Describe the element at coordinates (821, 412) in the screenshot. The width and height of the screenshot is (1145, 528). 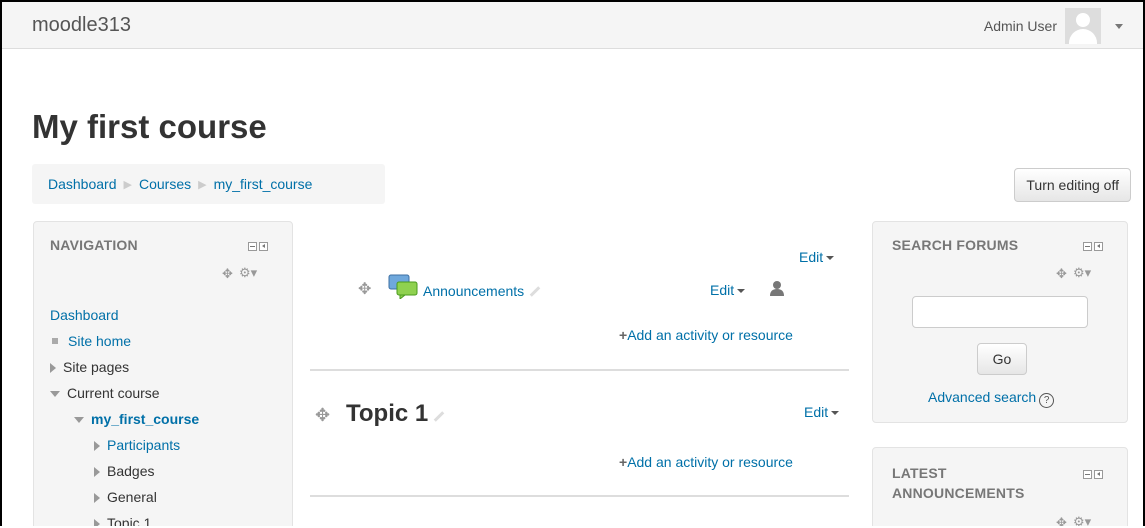
I see `section-1-edit-menu: Edit` at that location.